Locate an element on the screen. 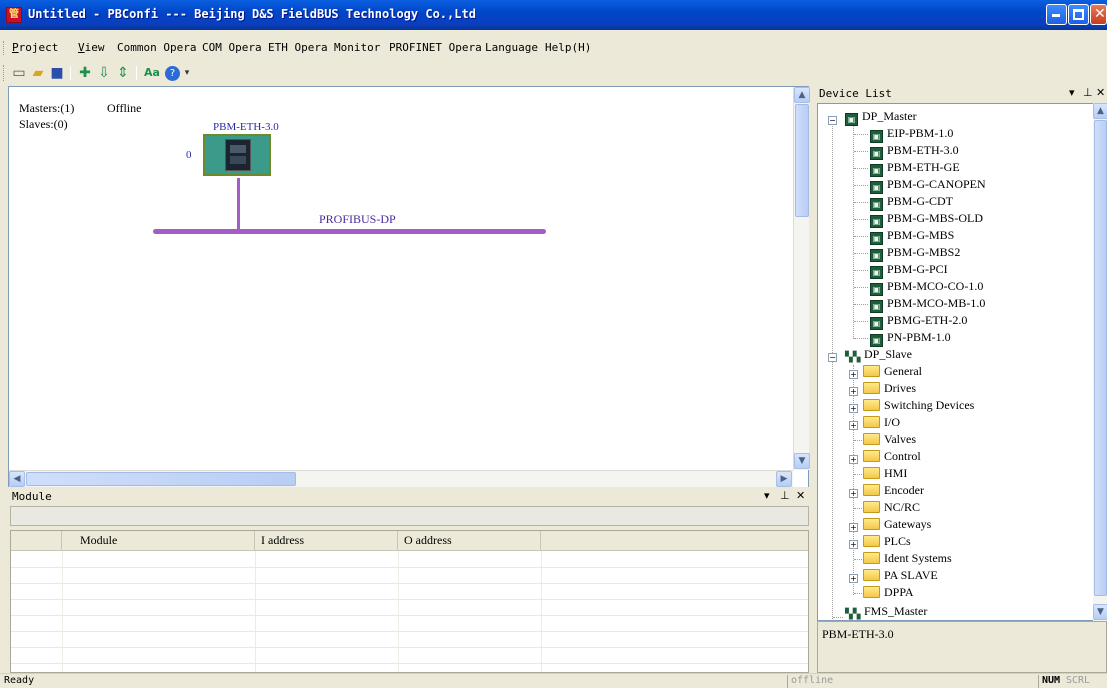 The width and height of the screenshot is (1107, 688). open-folder-icon: ▰ is located at coordinates (38, 73).